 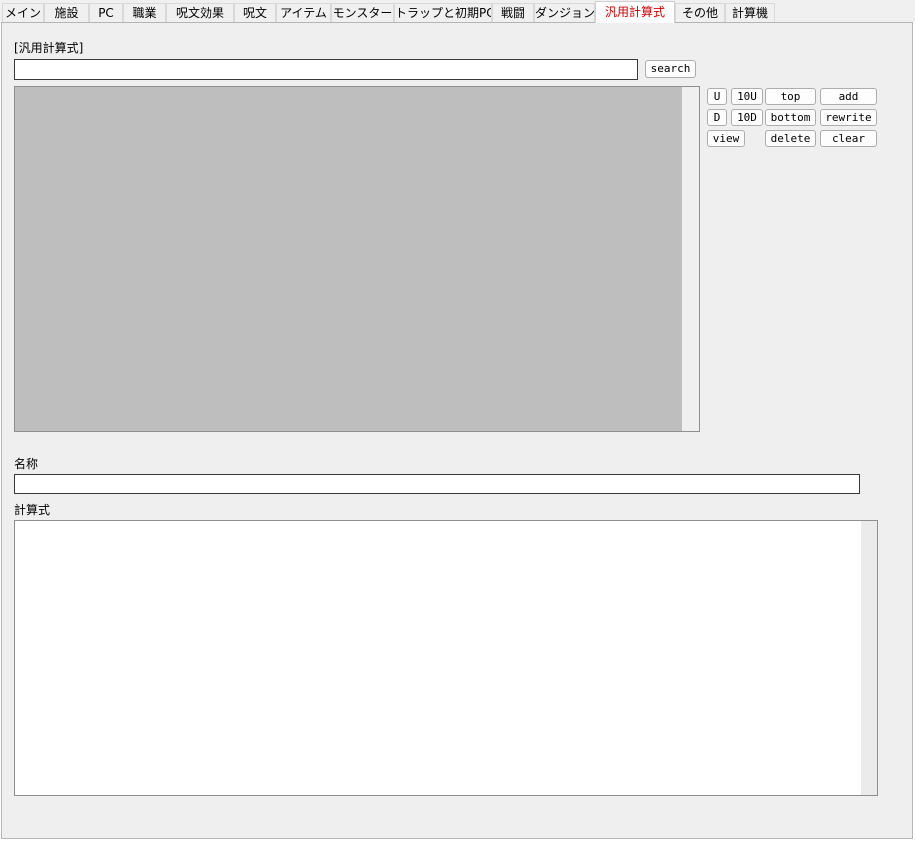 What do you see at coordinates (200, 12) in the screenshot?
I see `tab-spell-effects: 呪文効果` at bounding box center [200, 12].